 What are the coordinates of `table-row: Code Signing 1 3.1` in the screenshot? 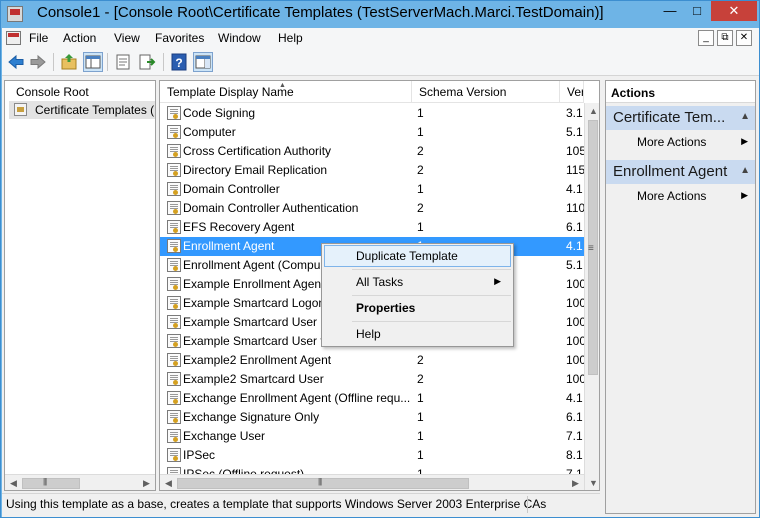 It's located at (372, 113).